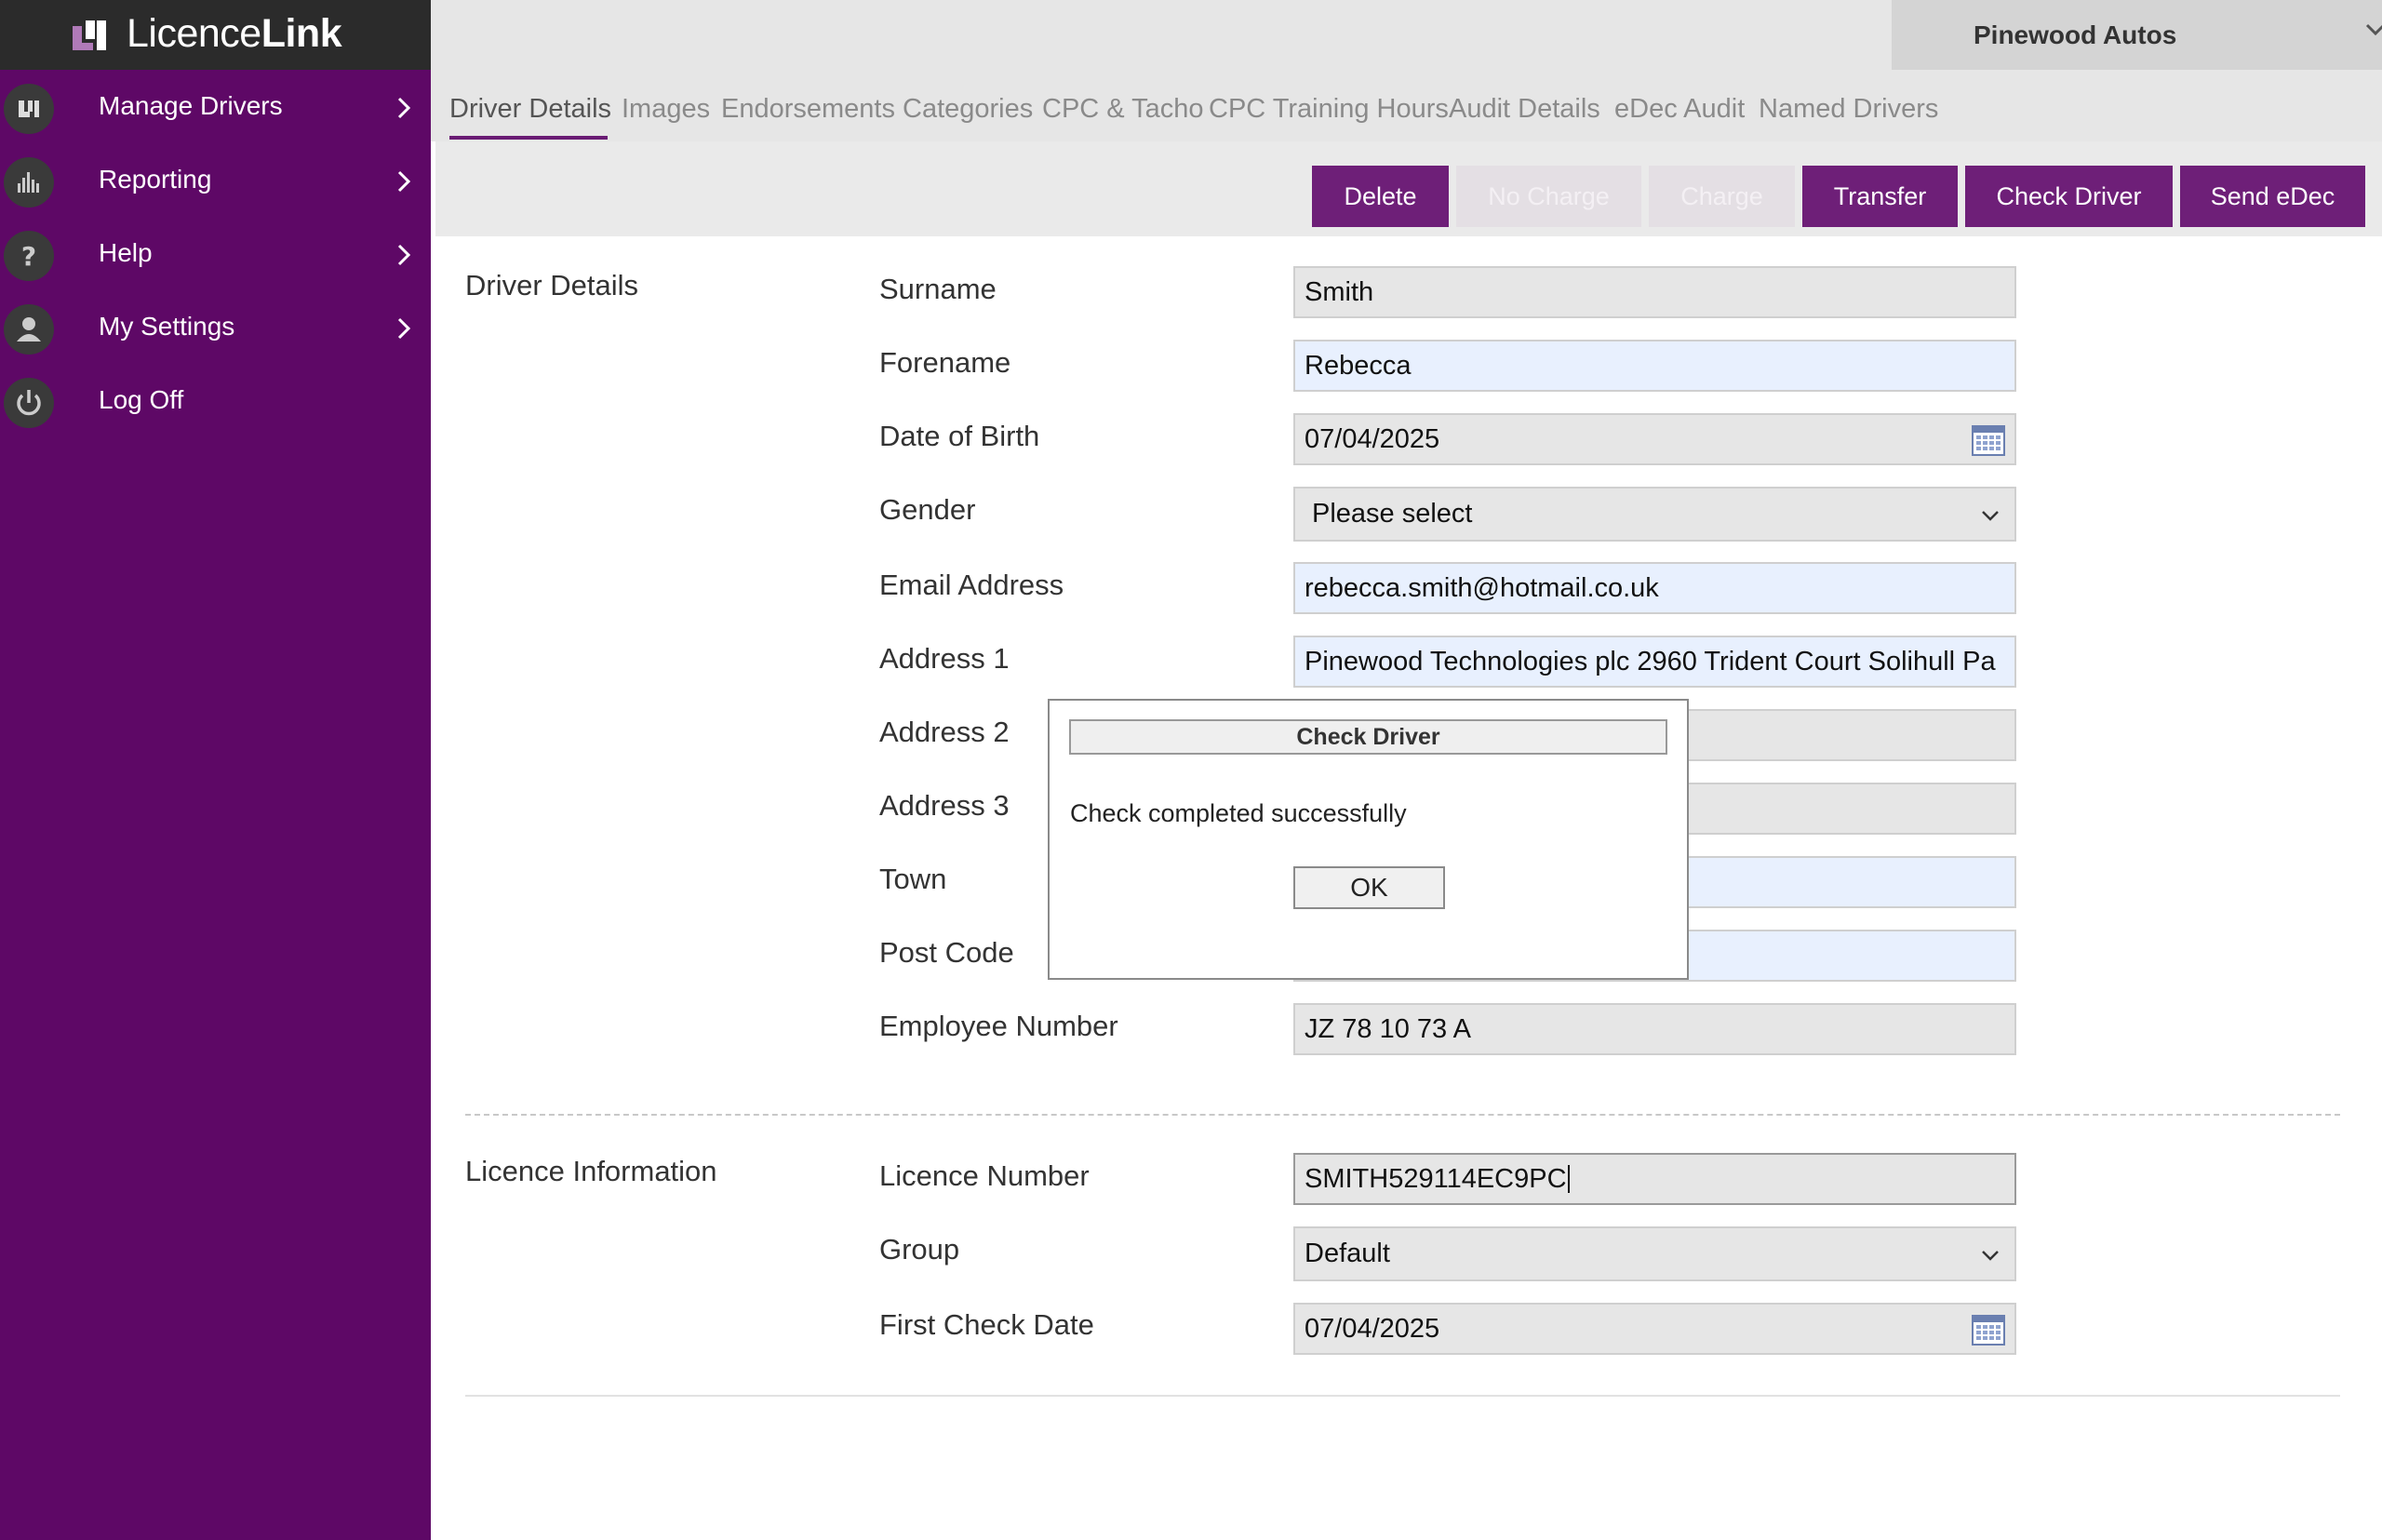 This screenshot has width=2382, height=1540. What do you see at coordinates (1654, 366) in the screenshot?
I see `forename-field: Rebecca` at bounding box center [1654, 366].